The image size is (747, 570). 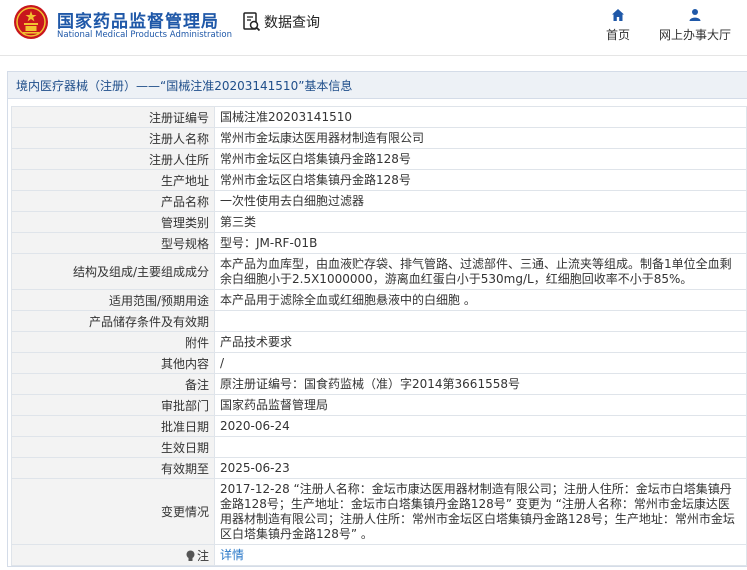 I want to click on table-row: 型号规格 型号：JM-RF-01B, so click(x=379, y=243).